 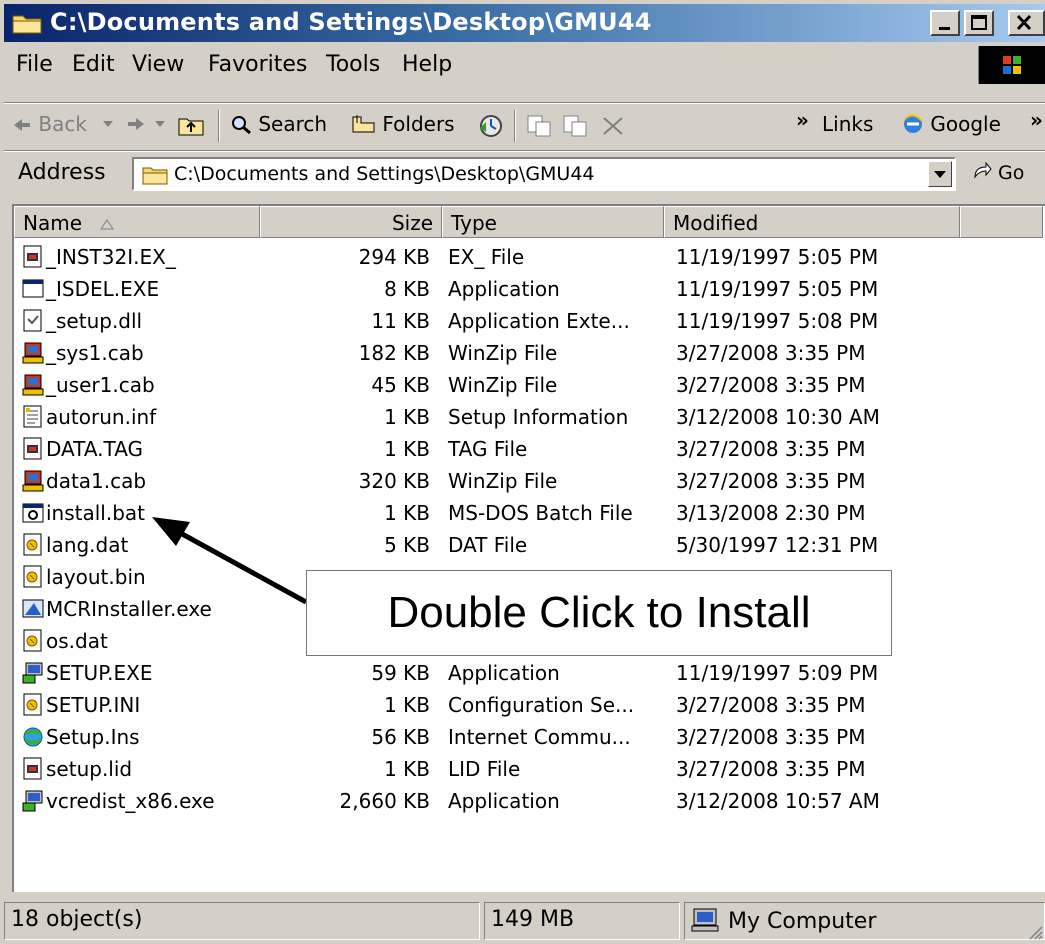 What do you see at coordinates (705, 920) in the screenshot?
I see `my-computer-icon` at bounding box center [705, 920].